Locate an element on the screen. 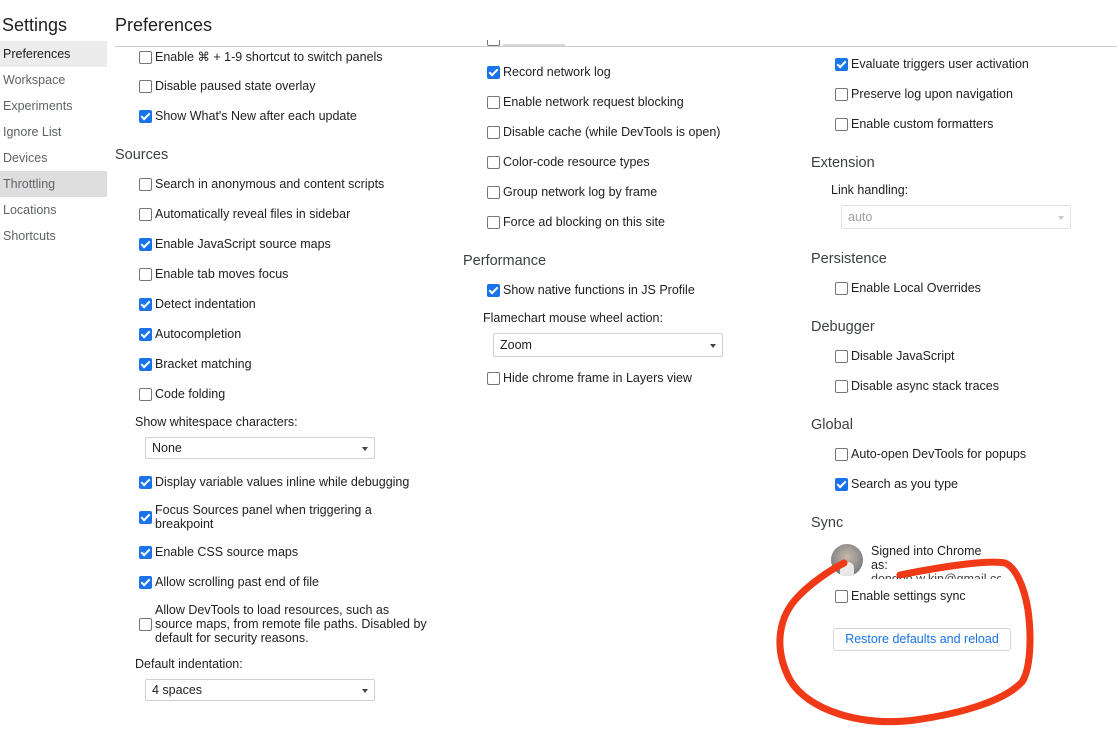 The height and width of the screenshot is (731, 1117). annotation-stroke is located at coordinates (905, 642).